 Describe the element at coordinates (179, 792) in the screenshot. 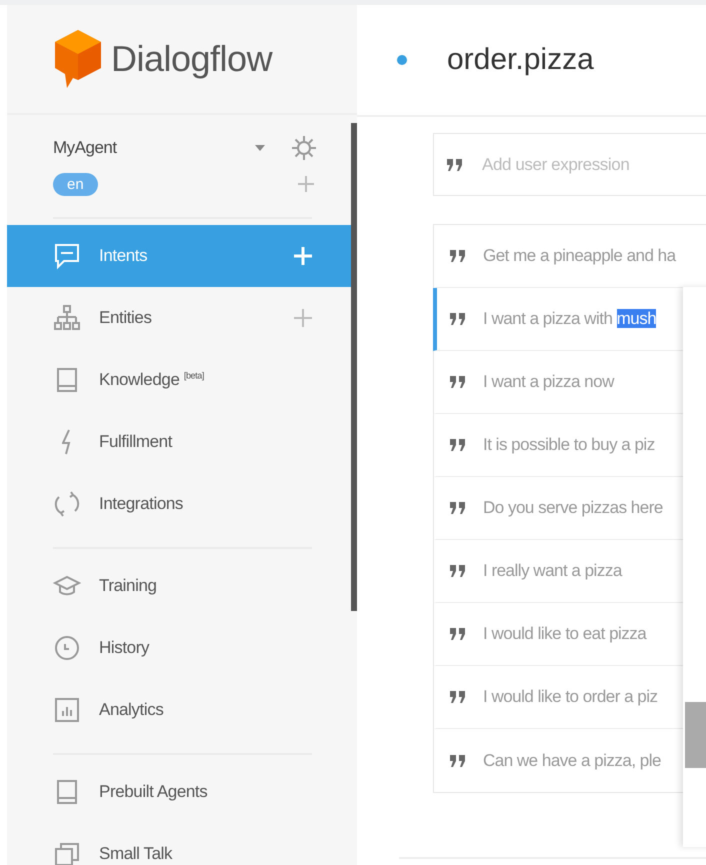

I see `sidebar-item: Prebuilt Agents` at that location.